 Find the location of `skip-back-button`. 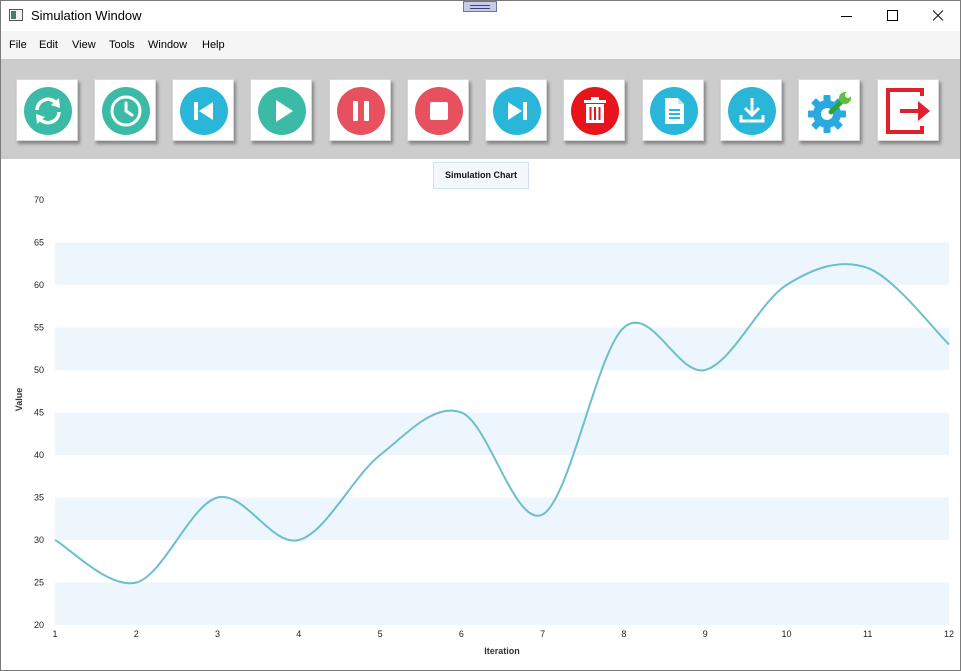

skip-back-button is located at coordinates (203, 110).